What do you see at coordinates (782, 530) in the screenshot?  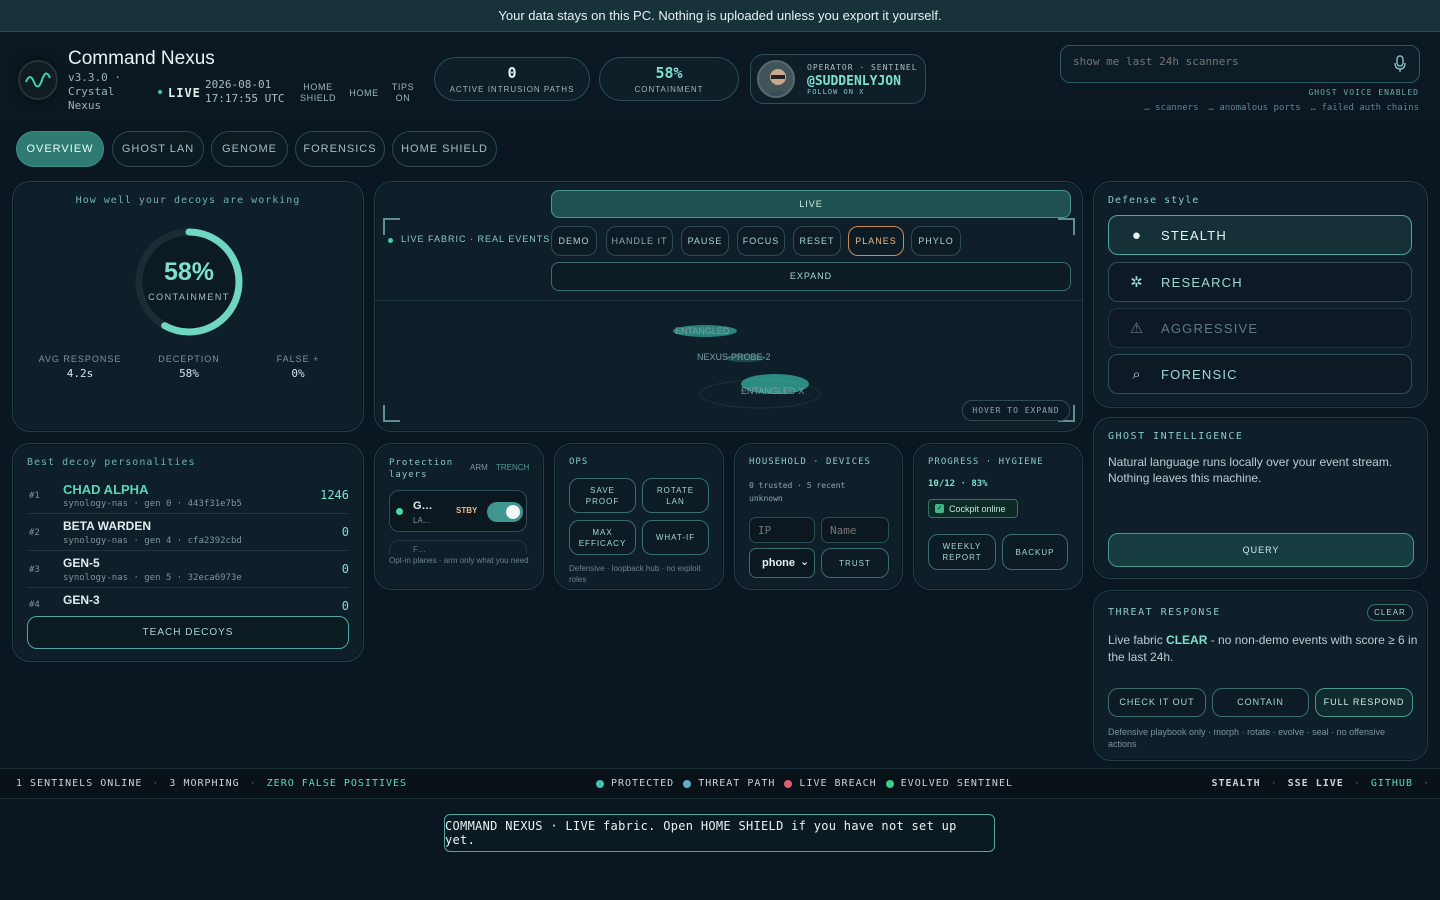 I see `ip-field` at bounding box center [782, 530].